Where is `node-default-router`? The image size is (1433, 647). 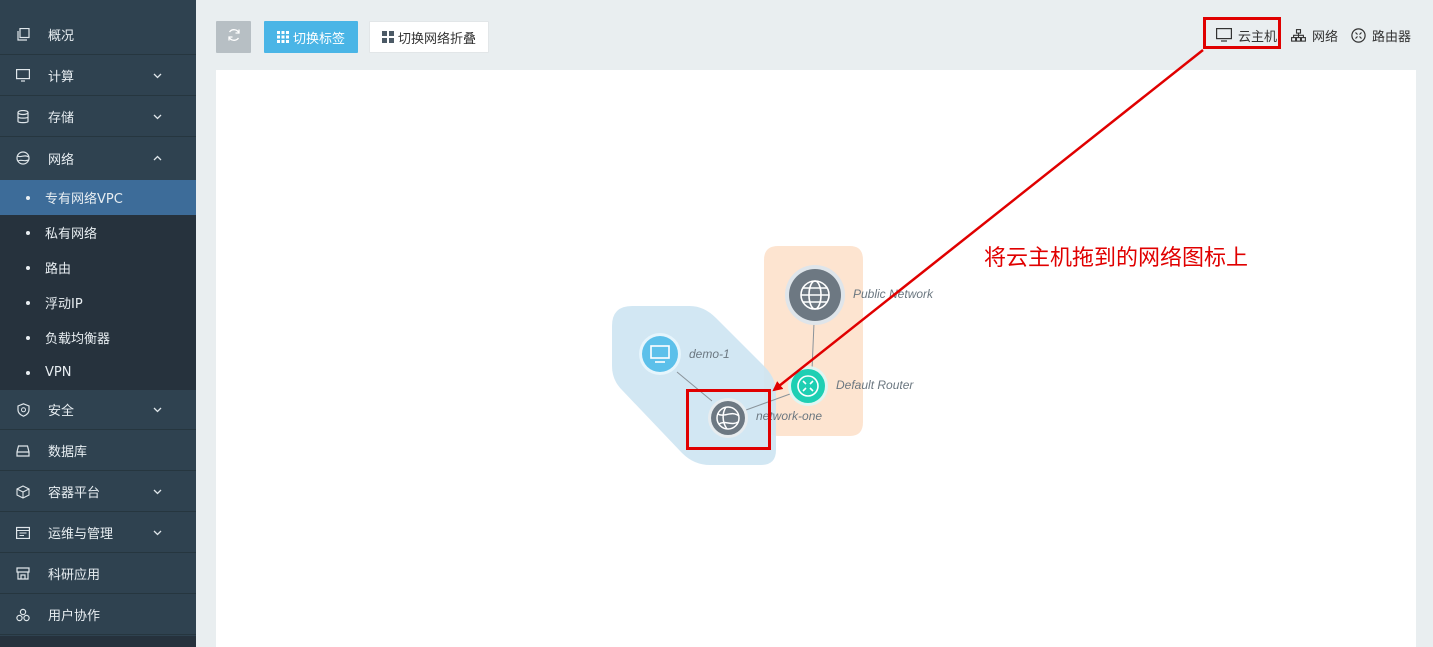 node-default-router is located at coordinates (808, 386).